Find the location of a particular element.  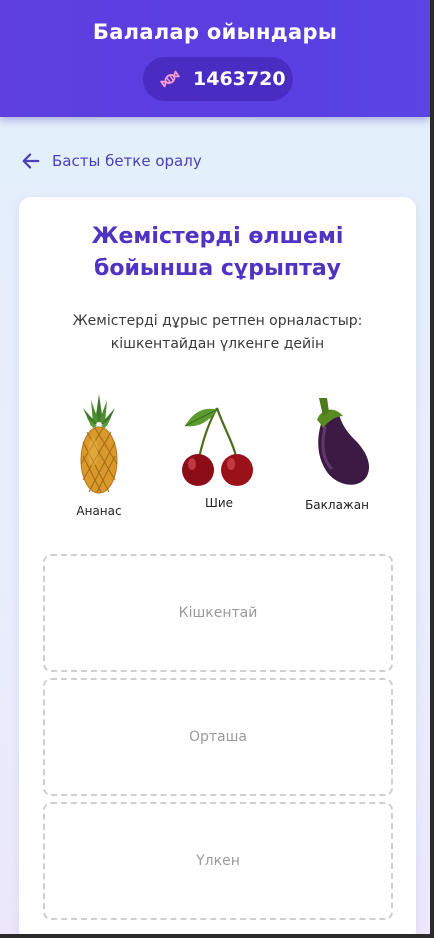

fruit-pineapple: Ананас is located at coordinates (99, 455).